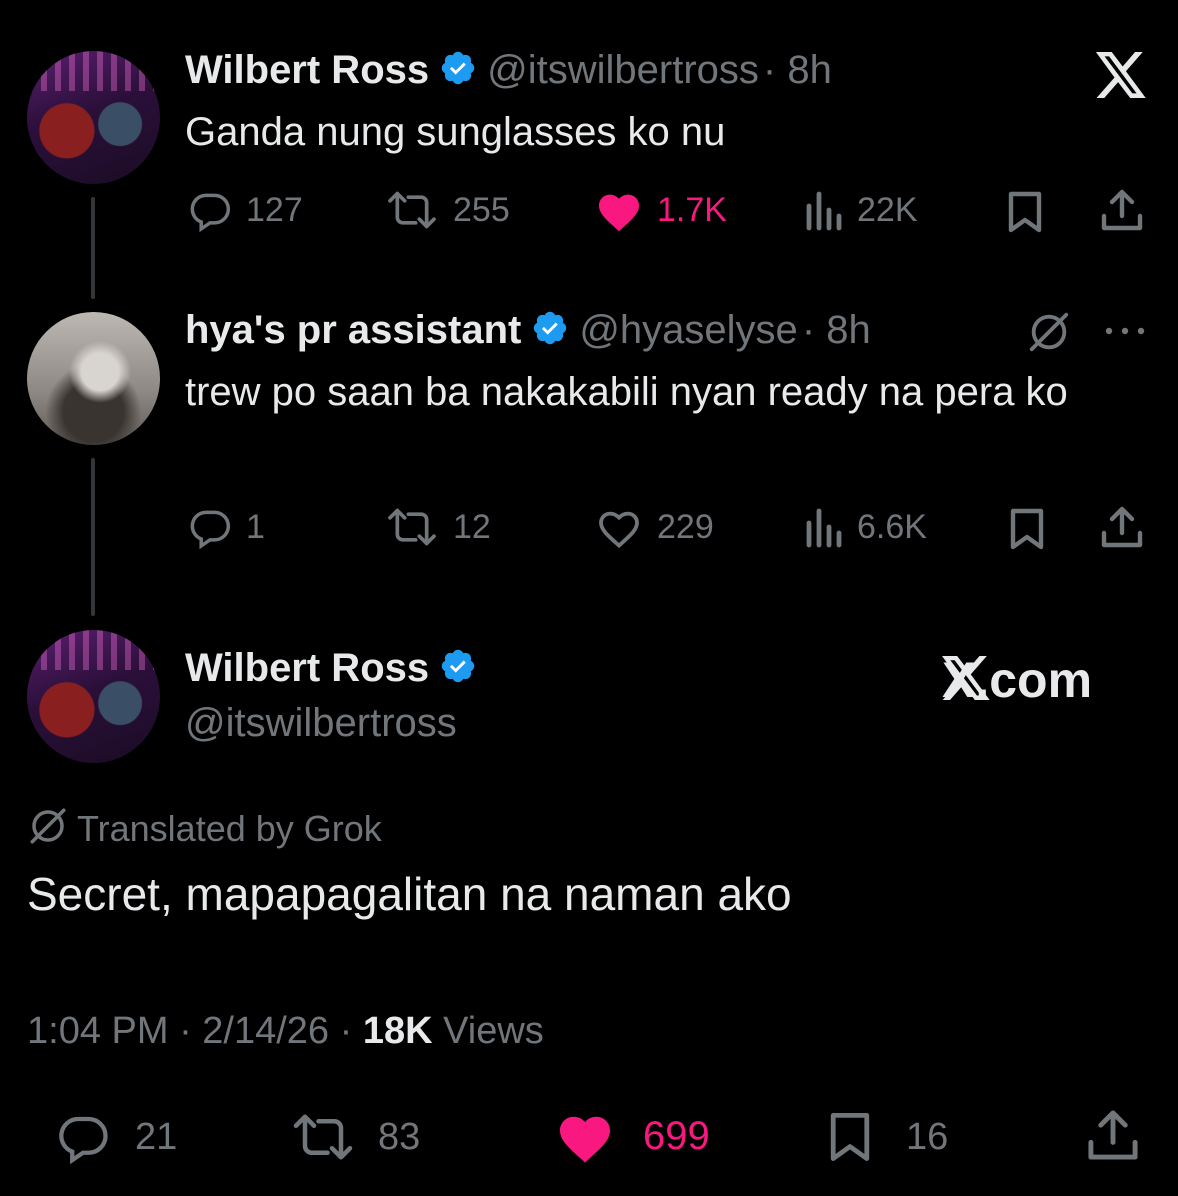  Describe the element at coordinates (399, 1136) in the screenshot. I see `repost-count: 83` at that location.